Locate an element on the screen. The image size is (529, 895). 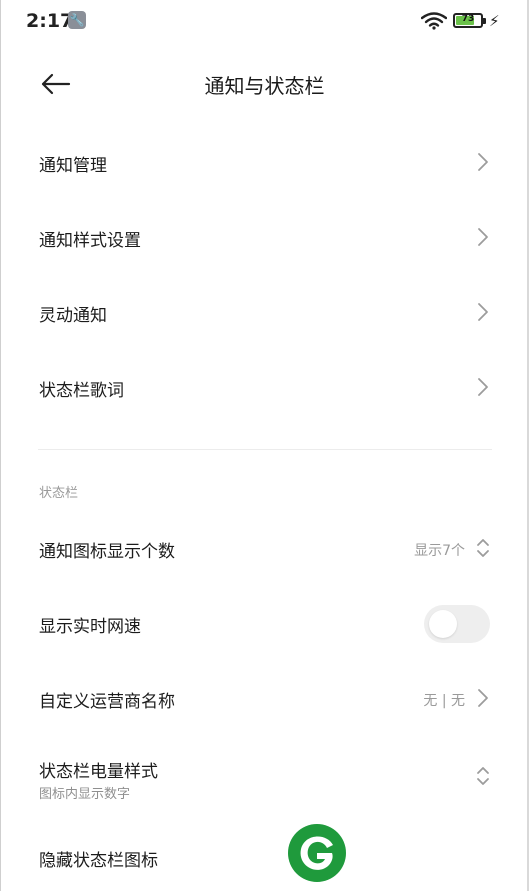
item-battery-style: 状态栏电量样式 图标内显示数字 is located at coordinates (264, 773).